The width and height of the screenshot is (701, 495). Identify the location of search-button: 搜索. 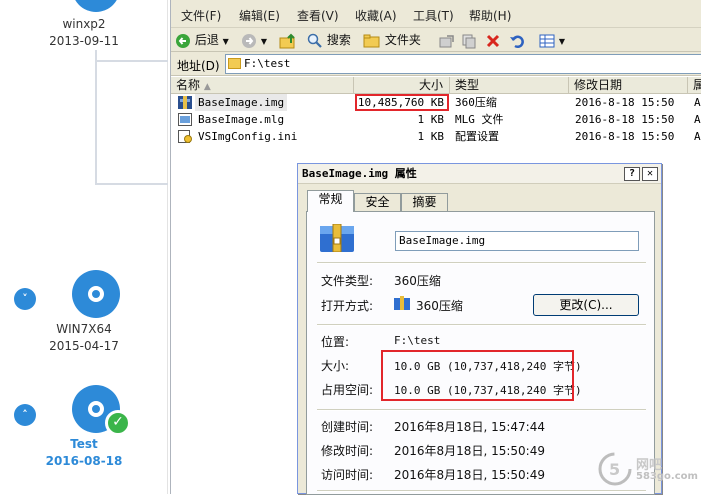
(329, 40).